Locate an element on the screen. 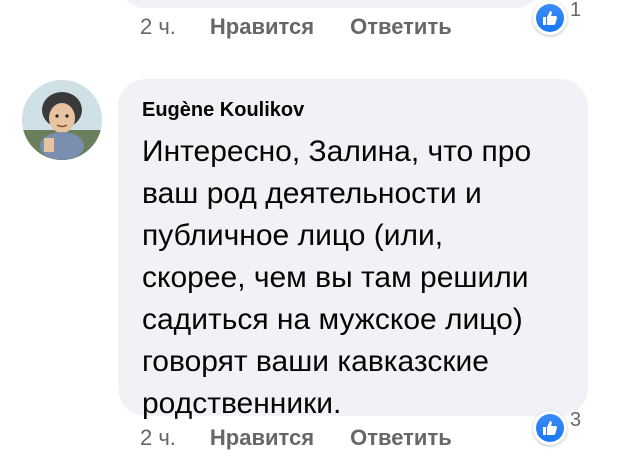  avatar-image is located at coordinates (62, 120).